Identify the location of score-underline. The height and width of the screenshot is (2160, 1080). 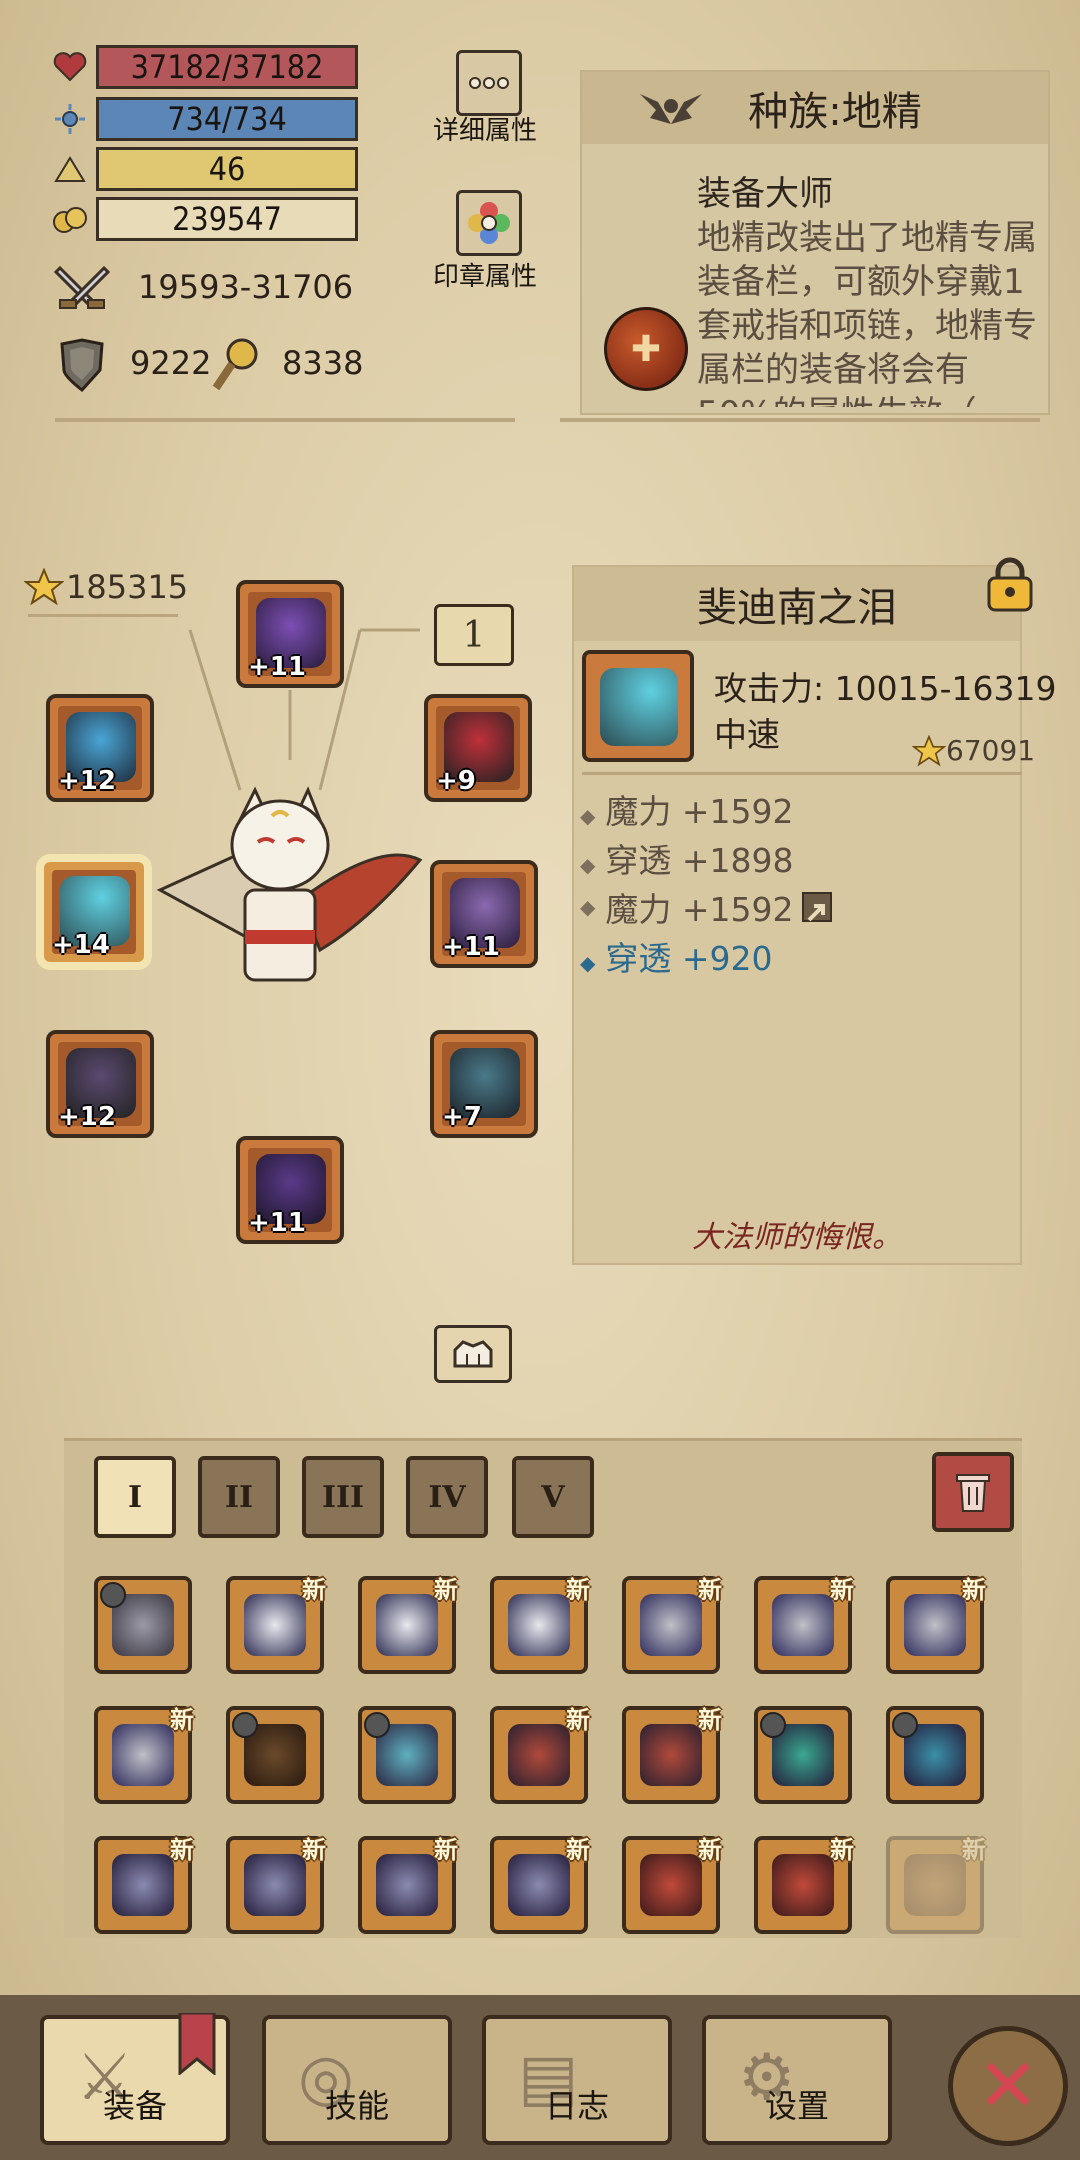
(103, 615).